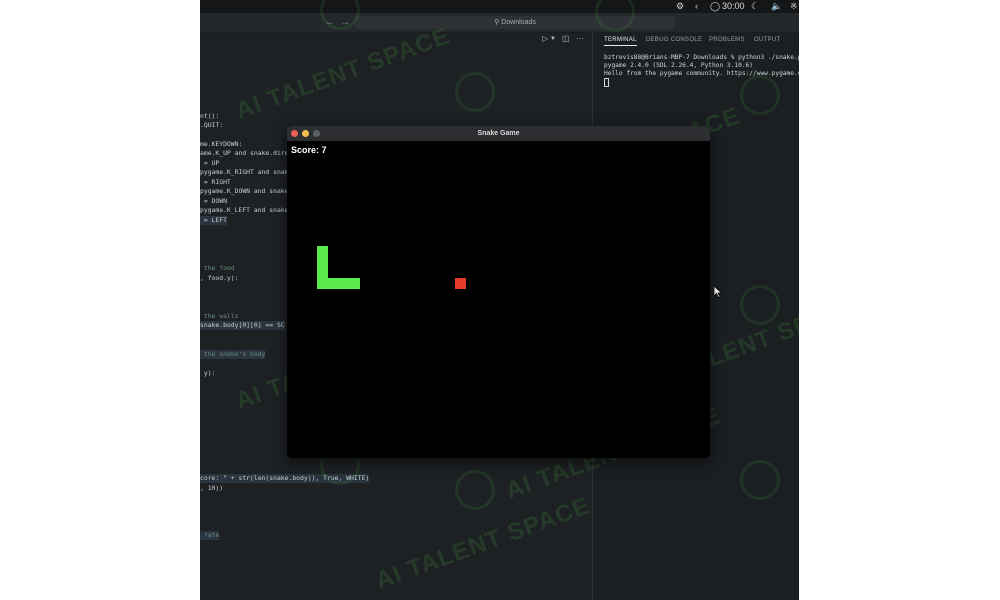 Image resolution: width=1000 pixels, height=600 pixels. I want to click on run-dropdown-icon: ▼, so click(553, 39).